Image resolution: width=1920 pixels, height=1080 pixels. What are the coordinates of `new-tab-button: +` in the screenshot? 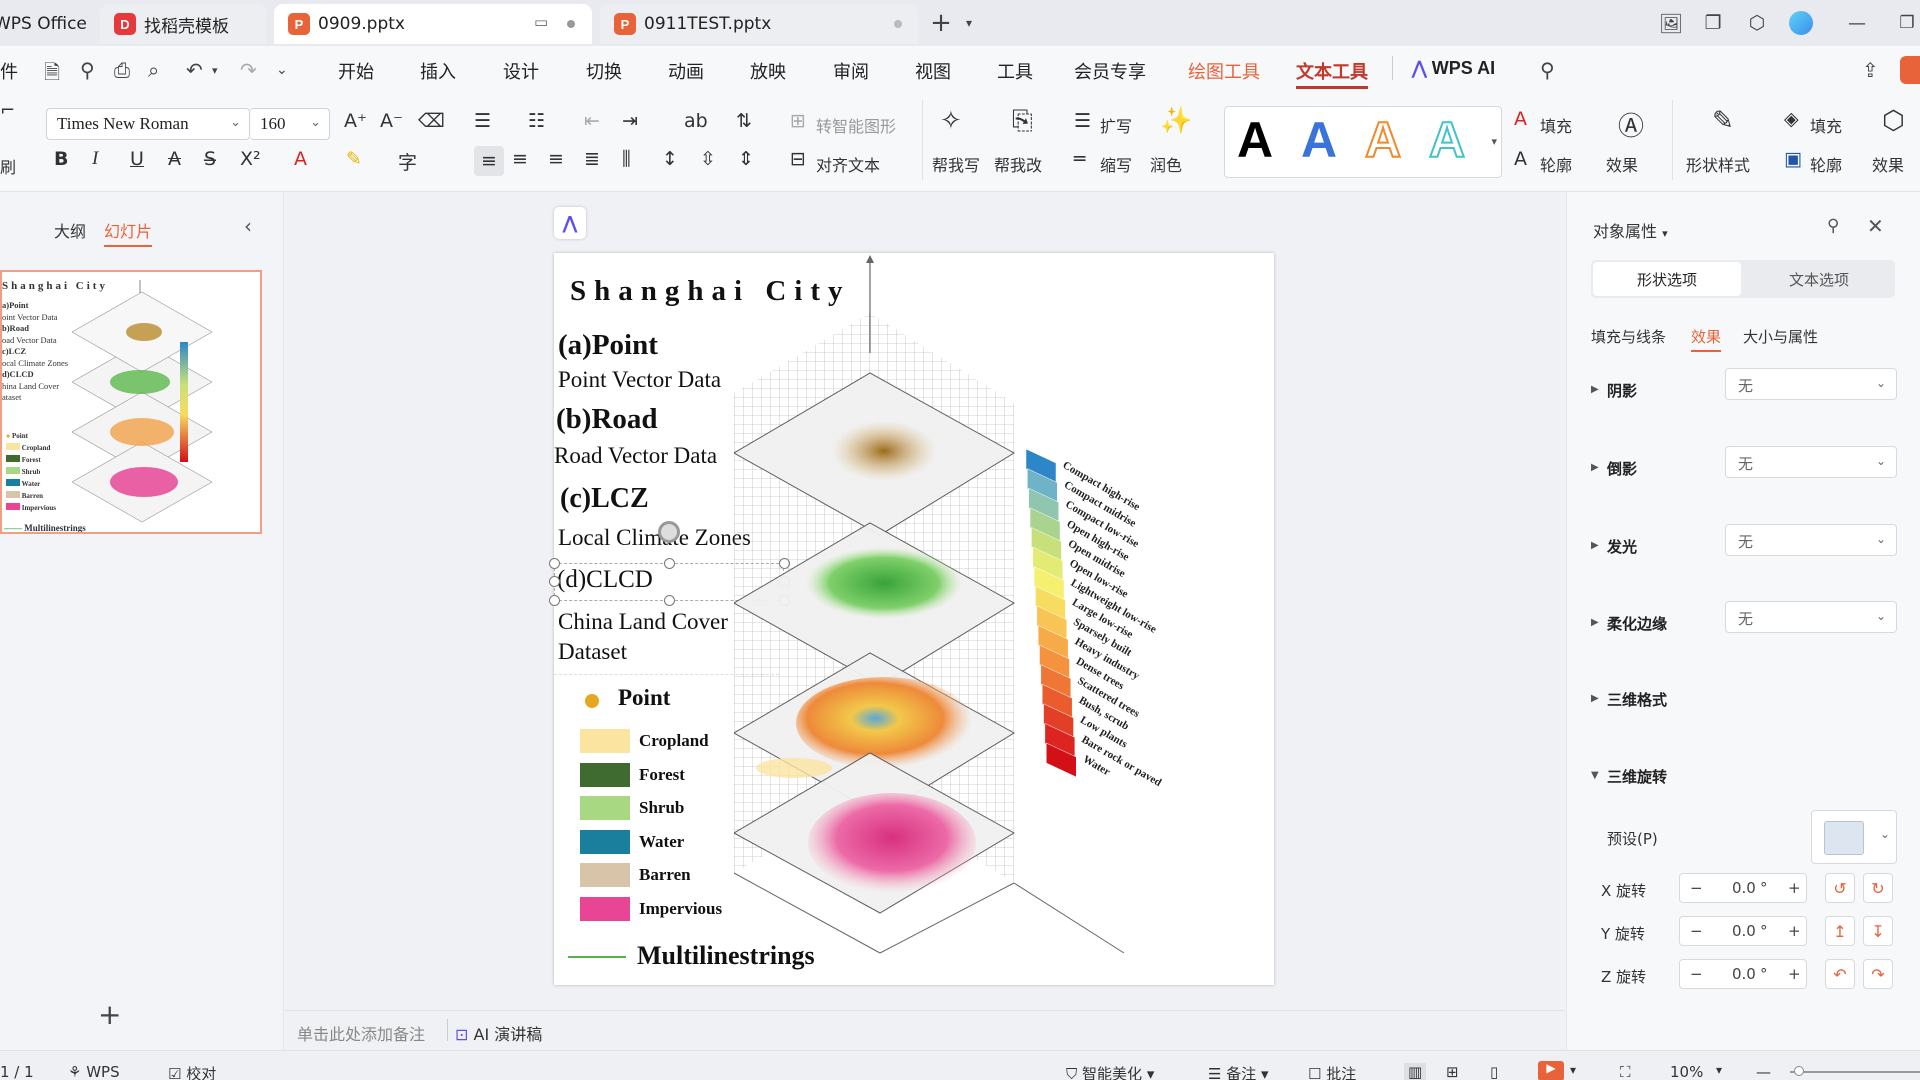 It's located at (941, 23).